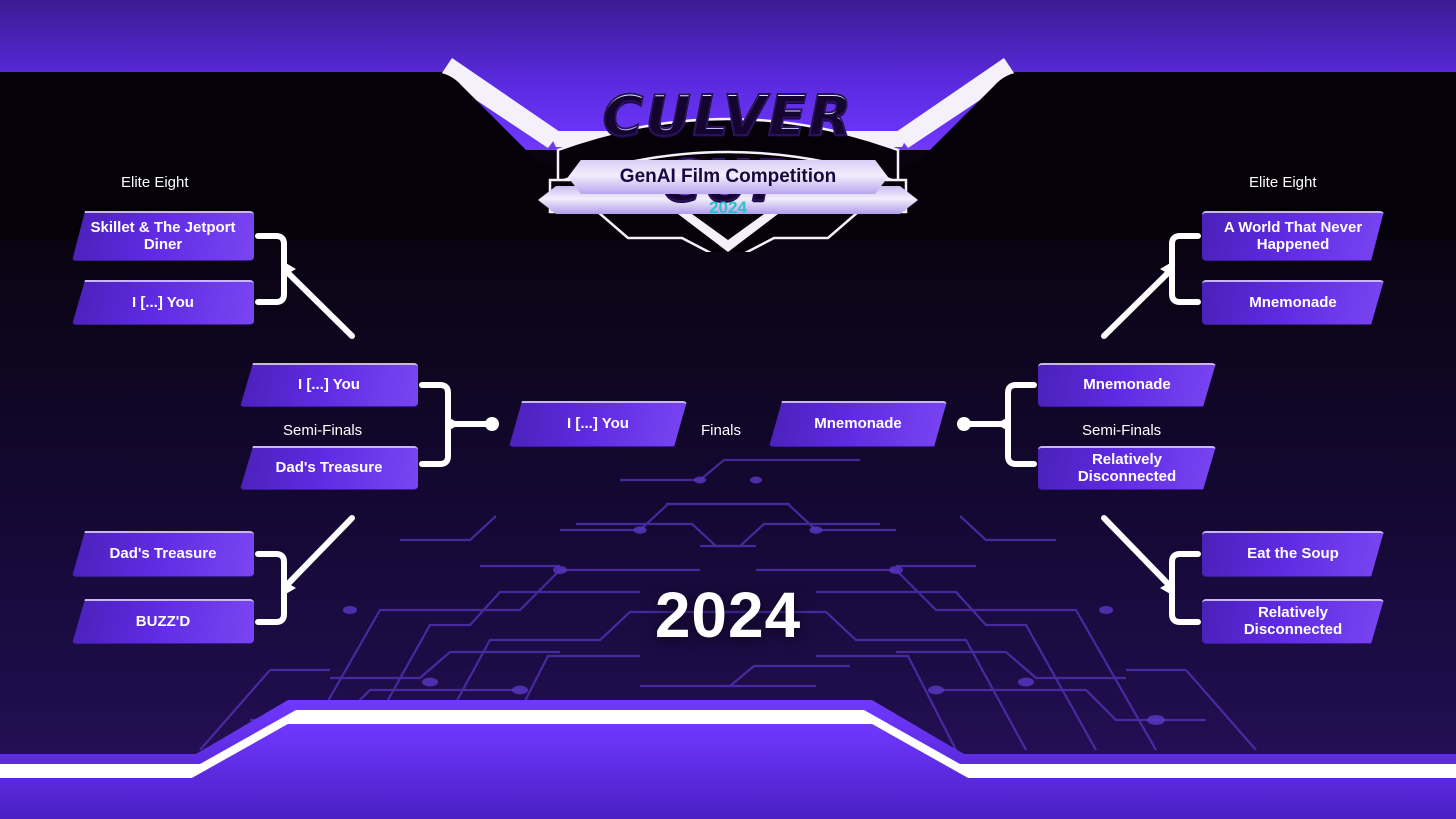 This screenshot has width=1456, height=819. I want to click on bracket-entry-right-sf-2: Relatively Disconnected, so click(1127, 468).